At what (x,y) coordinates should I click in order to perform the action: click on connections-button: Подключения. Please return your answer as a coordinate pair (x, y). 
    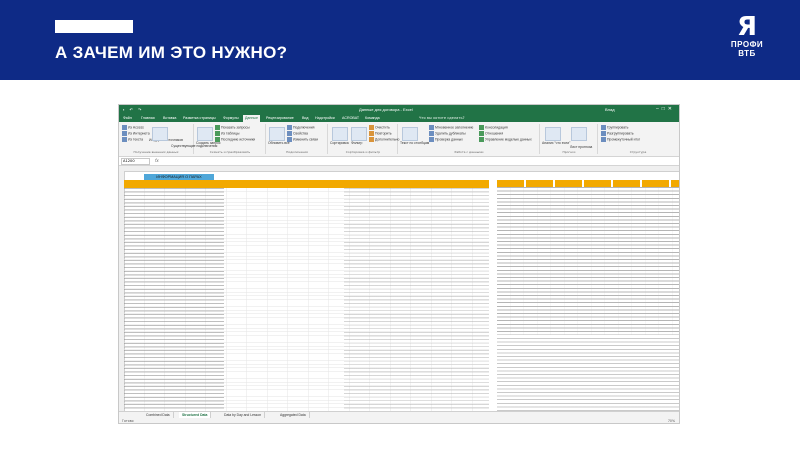
    Looking at the image, I should click on (300, 127).